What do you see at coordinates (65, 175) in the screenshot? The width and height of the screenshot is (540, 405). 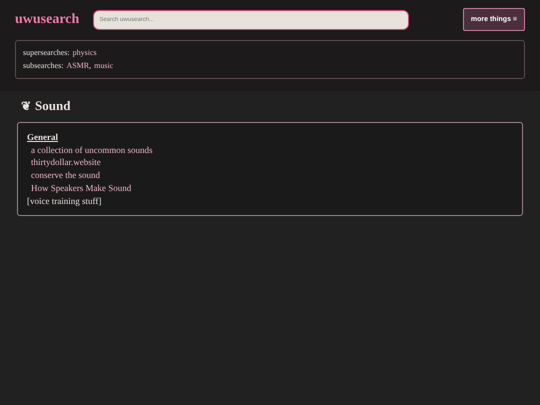 I see `resource-link: conserve the sound` at bounding box center [65, 175].